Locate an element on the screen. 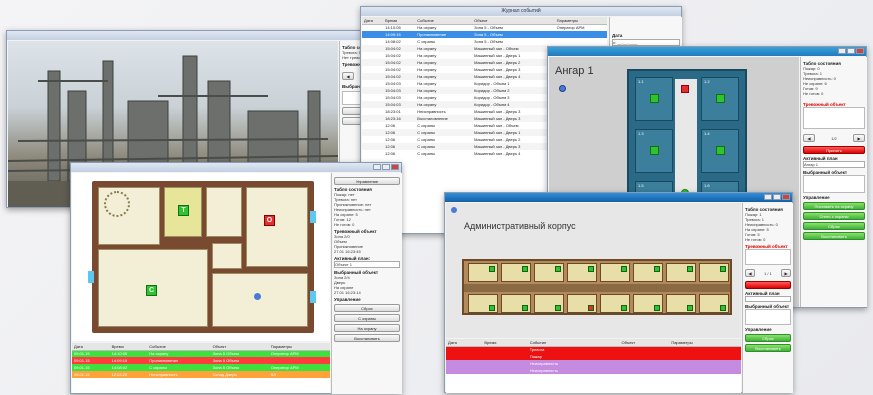 This screenshot has width=873, height=395. marker-t: T is located at coordinates (183, 210).